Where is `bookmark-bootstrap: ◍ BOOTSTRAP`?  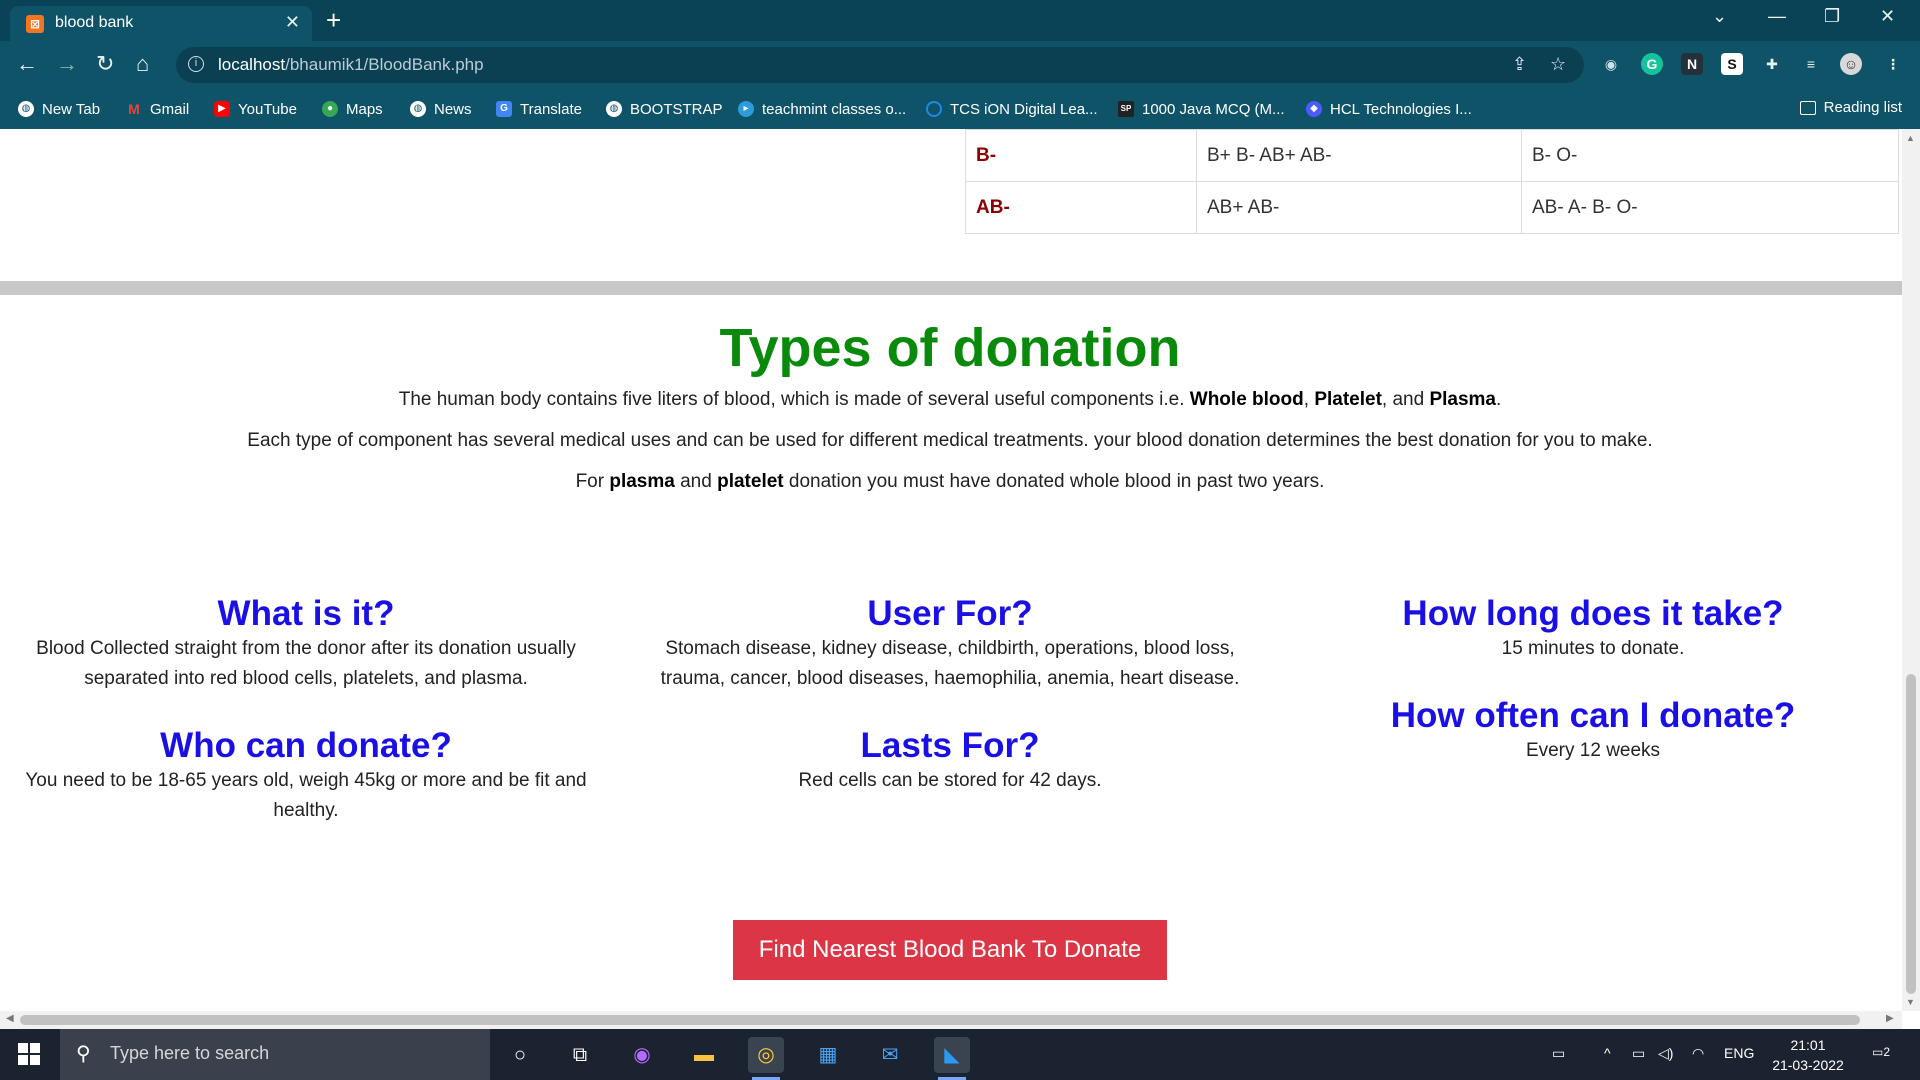 bookmark-bootstrap: ◍ BOOTSTRAP is located at coordinates (664, 109).